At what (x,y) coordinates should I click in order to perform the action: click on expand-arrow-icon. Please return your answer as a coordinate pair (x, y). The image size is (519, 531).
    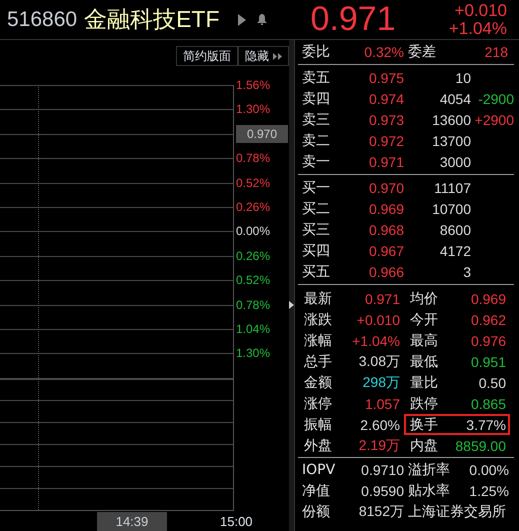
    Looking at the image, I should click on (291, 304).